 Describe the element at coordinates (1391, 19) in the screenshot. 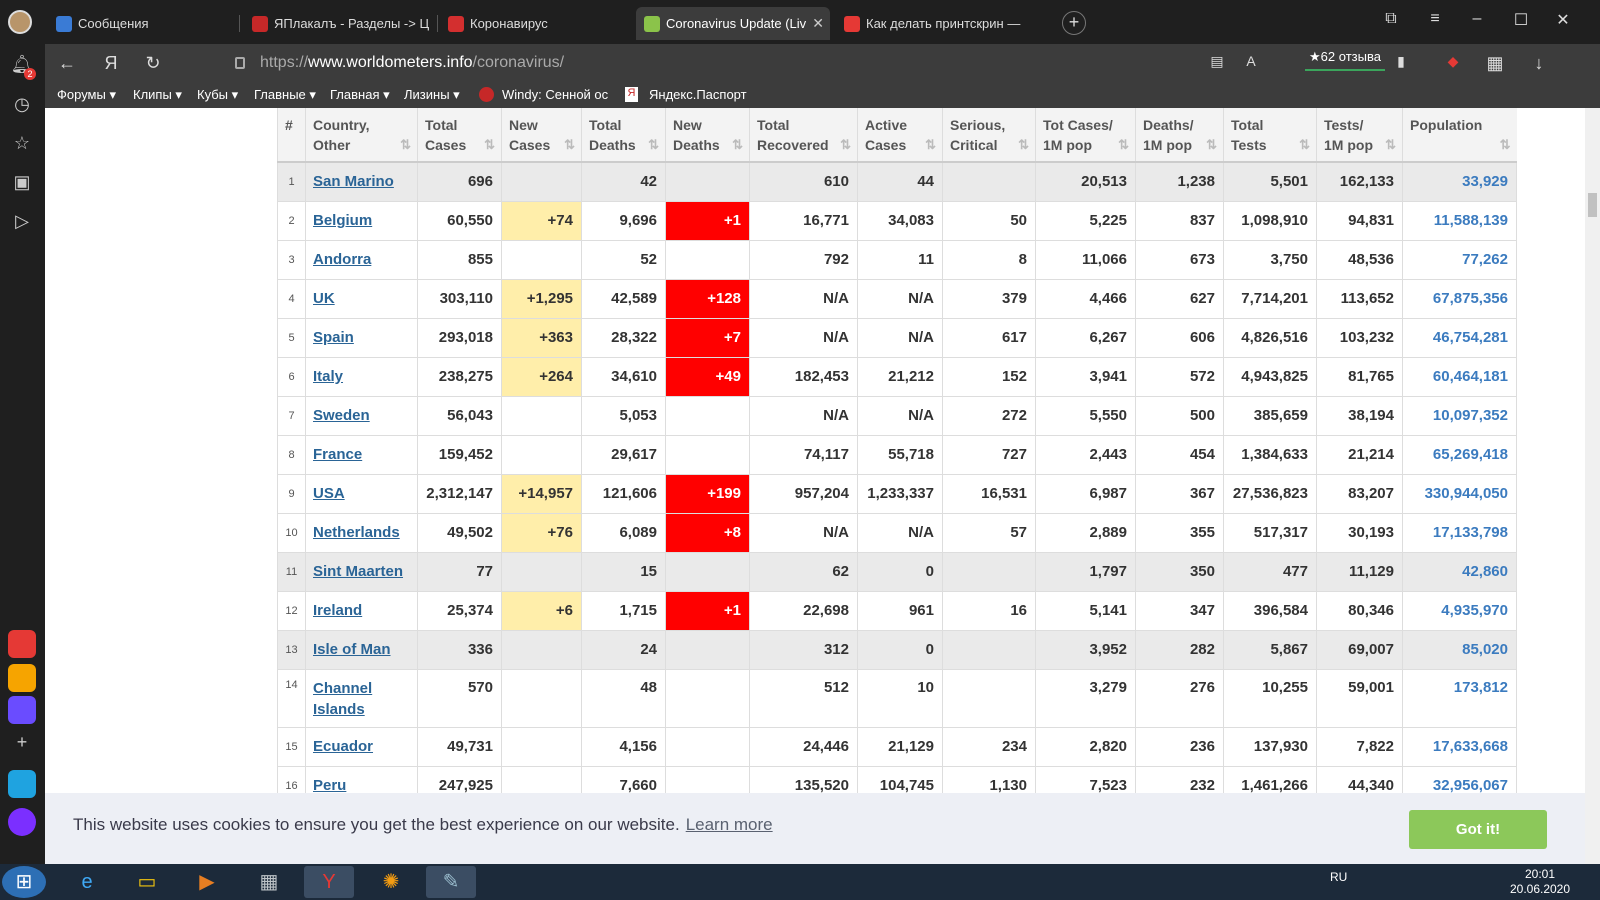

I see `tabs-icon: ⧉` at that location.